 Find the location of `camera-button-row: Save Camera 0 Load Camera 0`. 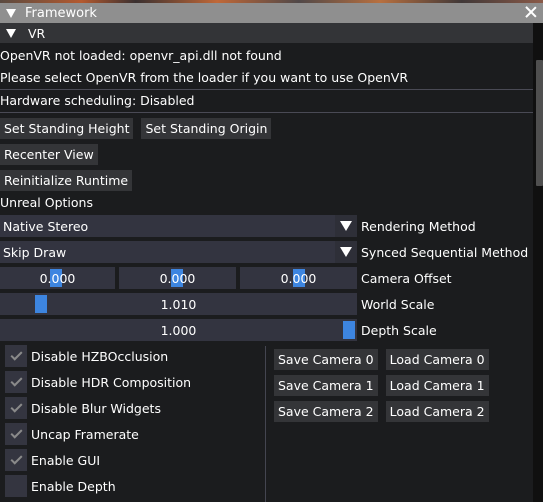

camera-button-row: Save Camera 0 Load Camera 0 is located at coordinates (381, 359).